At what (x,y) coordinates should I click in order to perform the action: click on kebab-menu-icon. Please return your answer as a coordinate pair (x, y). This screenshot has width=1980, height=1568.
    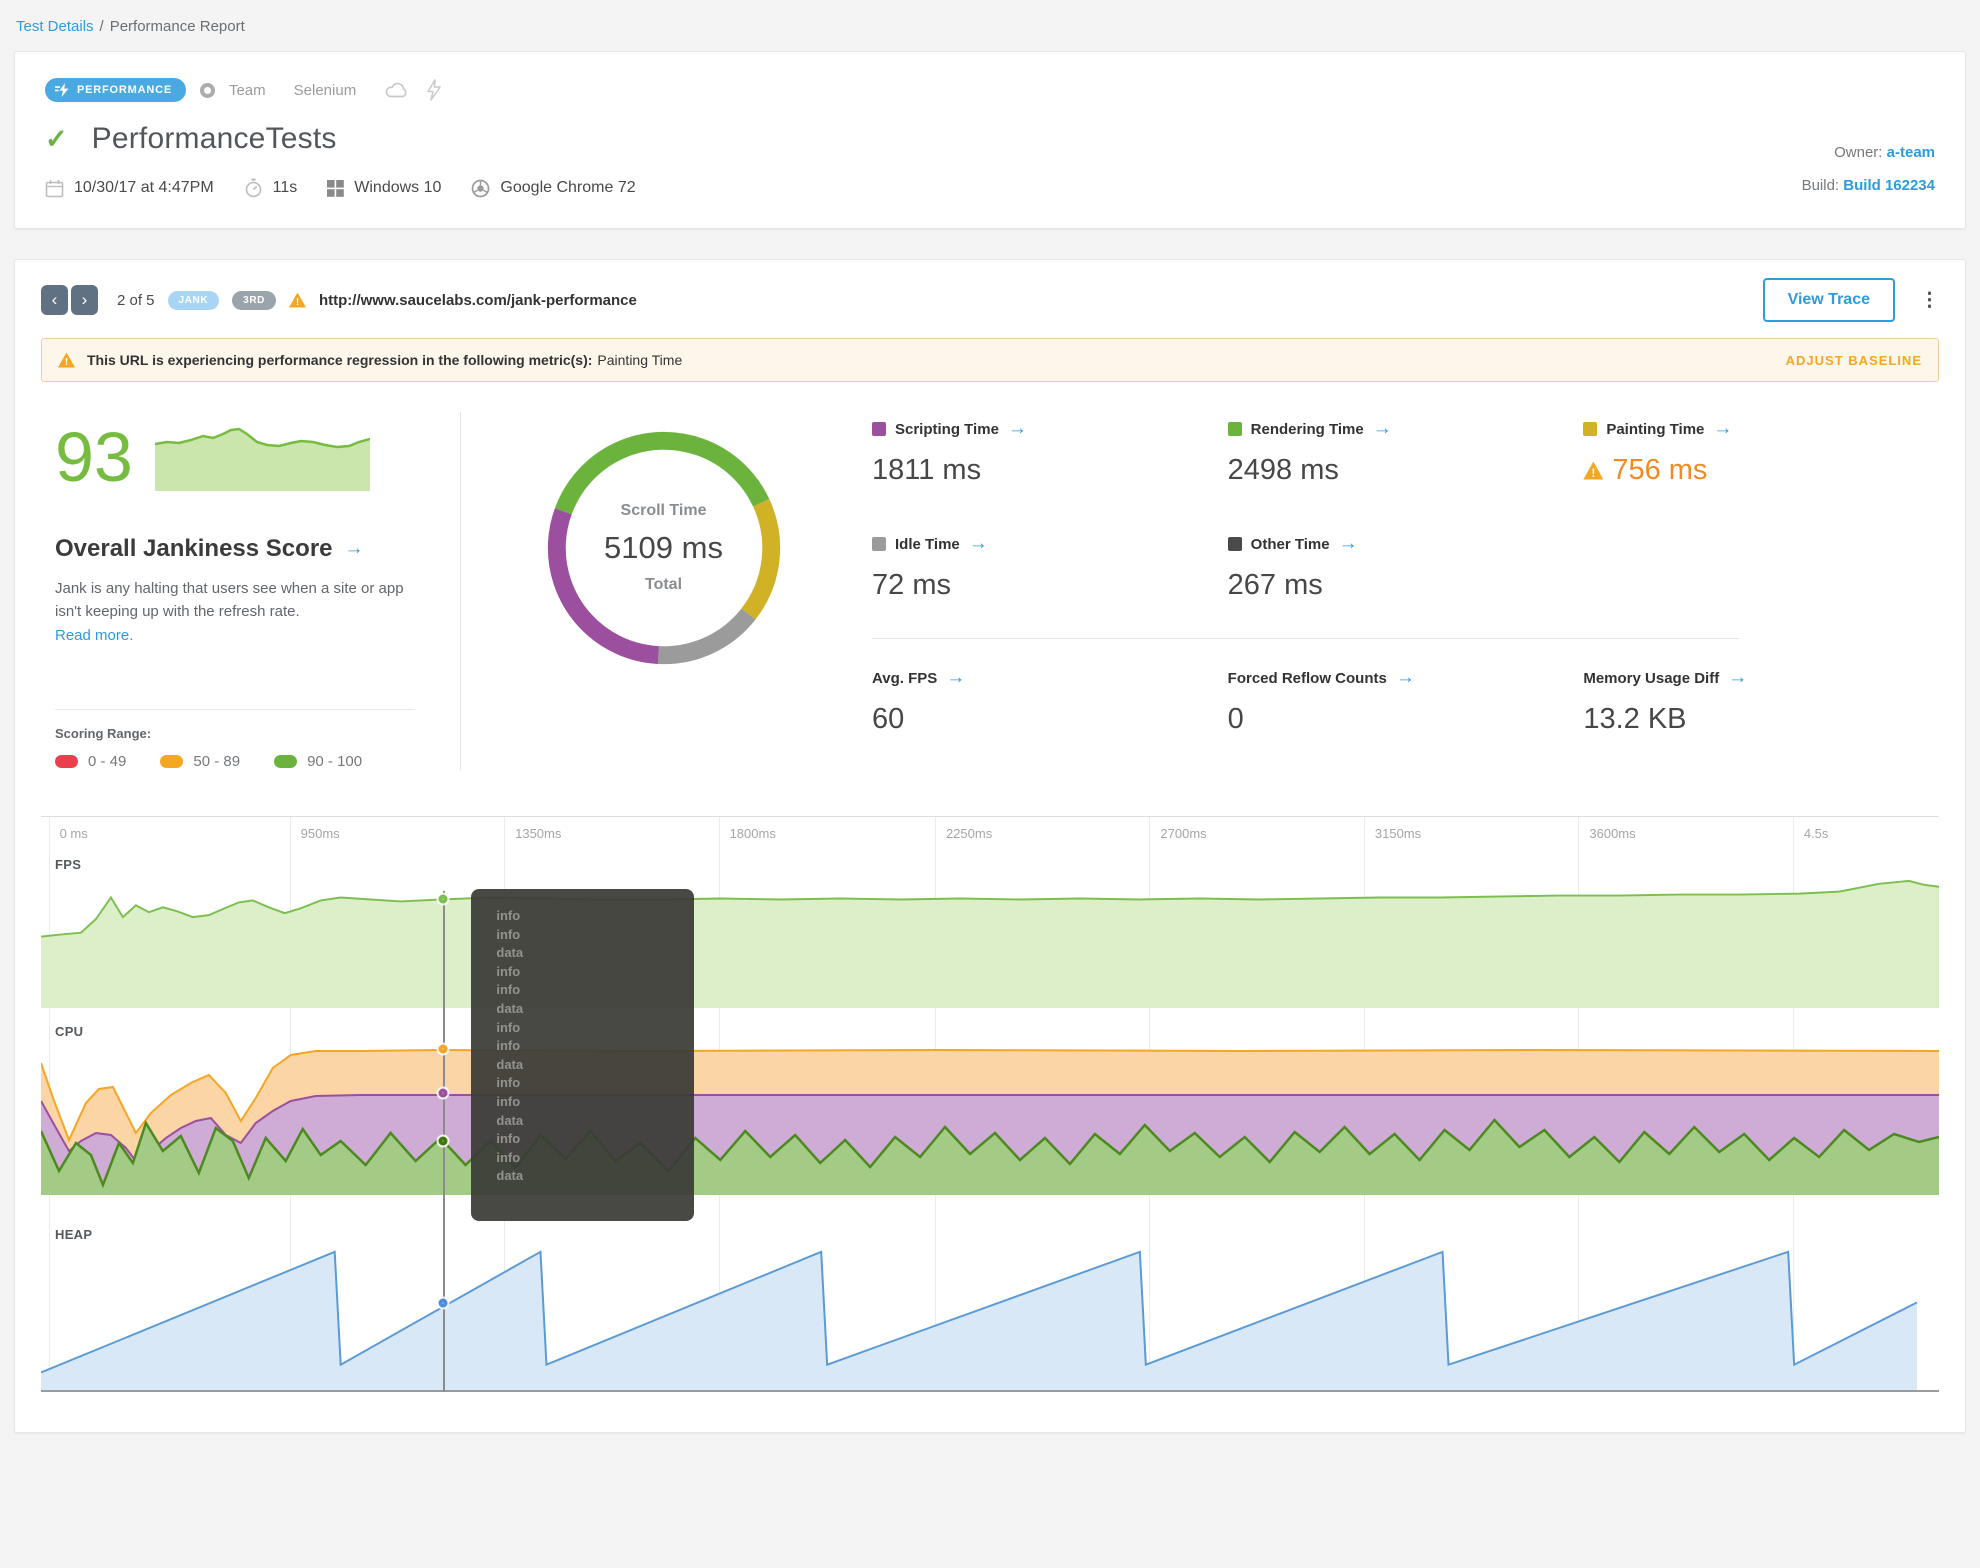
    Looking at the image, I should click on (1929, 300).